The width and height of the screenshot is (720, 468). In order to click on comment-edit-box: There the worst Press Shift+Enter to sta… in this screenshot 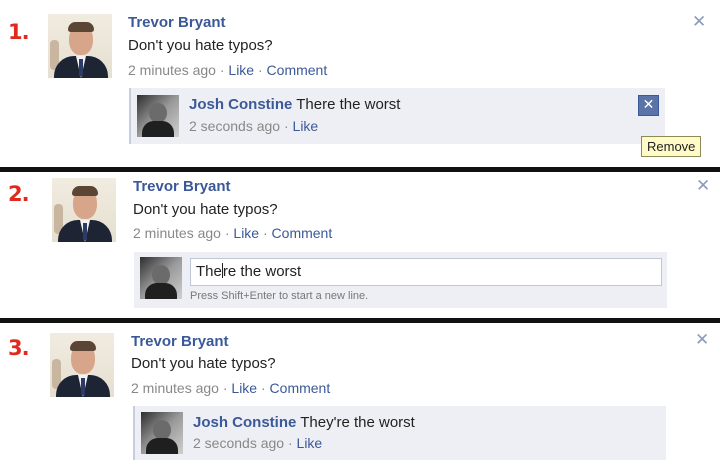, I will do `click(400, 280)`.